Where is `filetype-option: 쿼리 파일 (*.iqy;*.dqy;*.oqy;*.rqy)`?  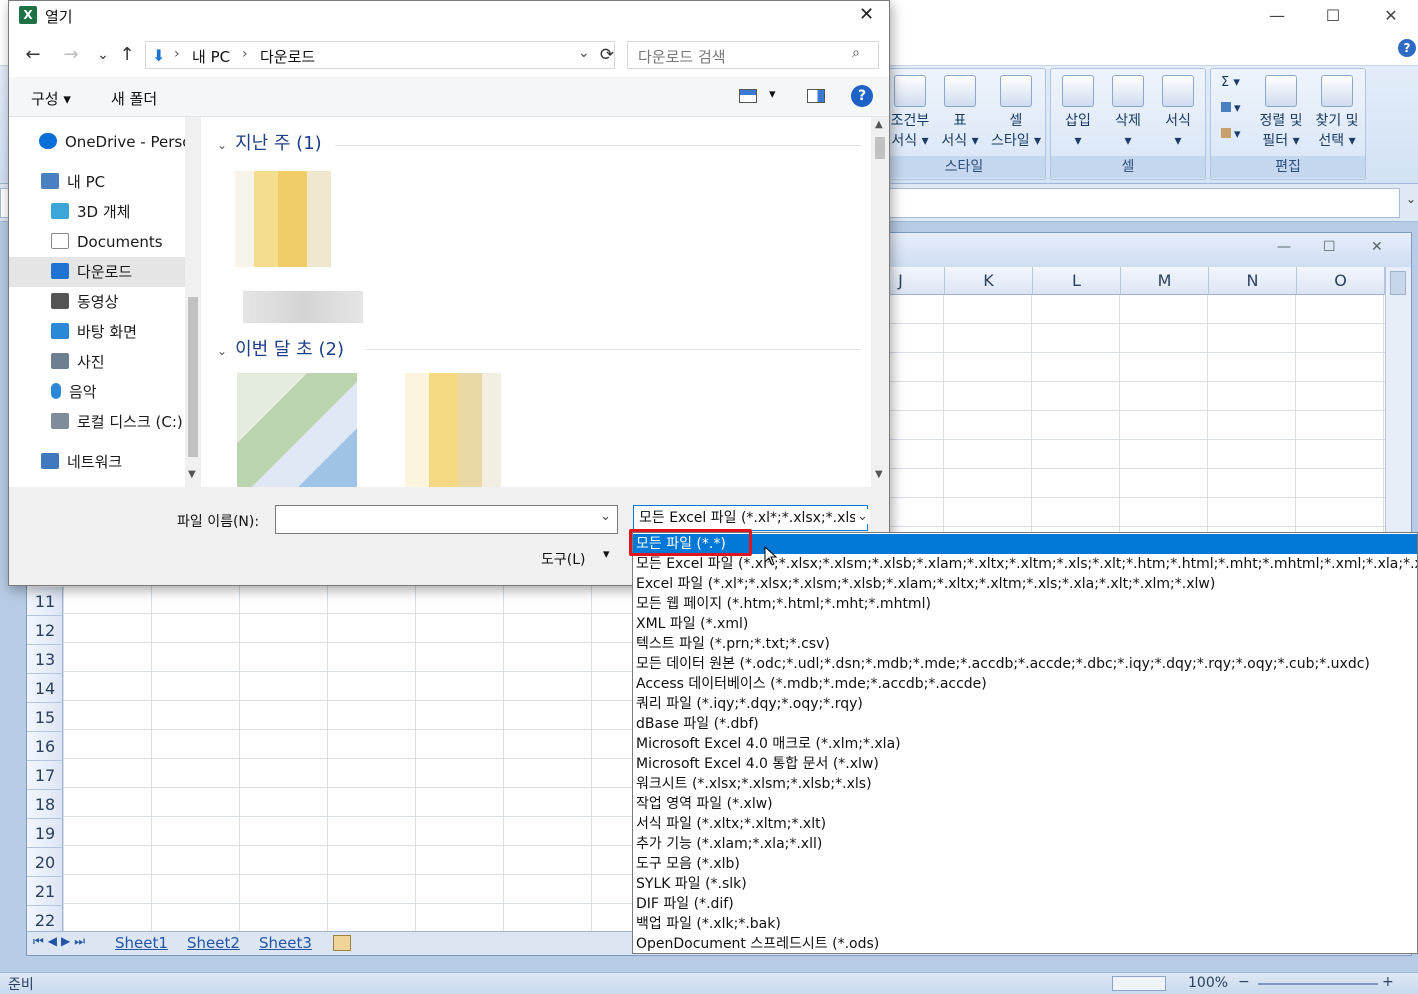 filetype-option: 쿼리 파일 (*.iqy;*.dqy;*.oqy;*.rqy) is located at coordinates (1025, 704).